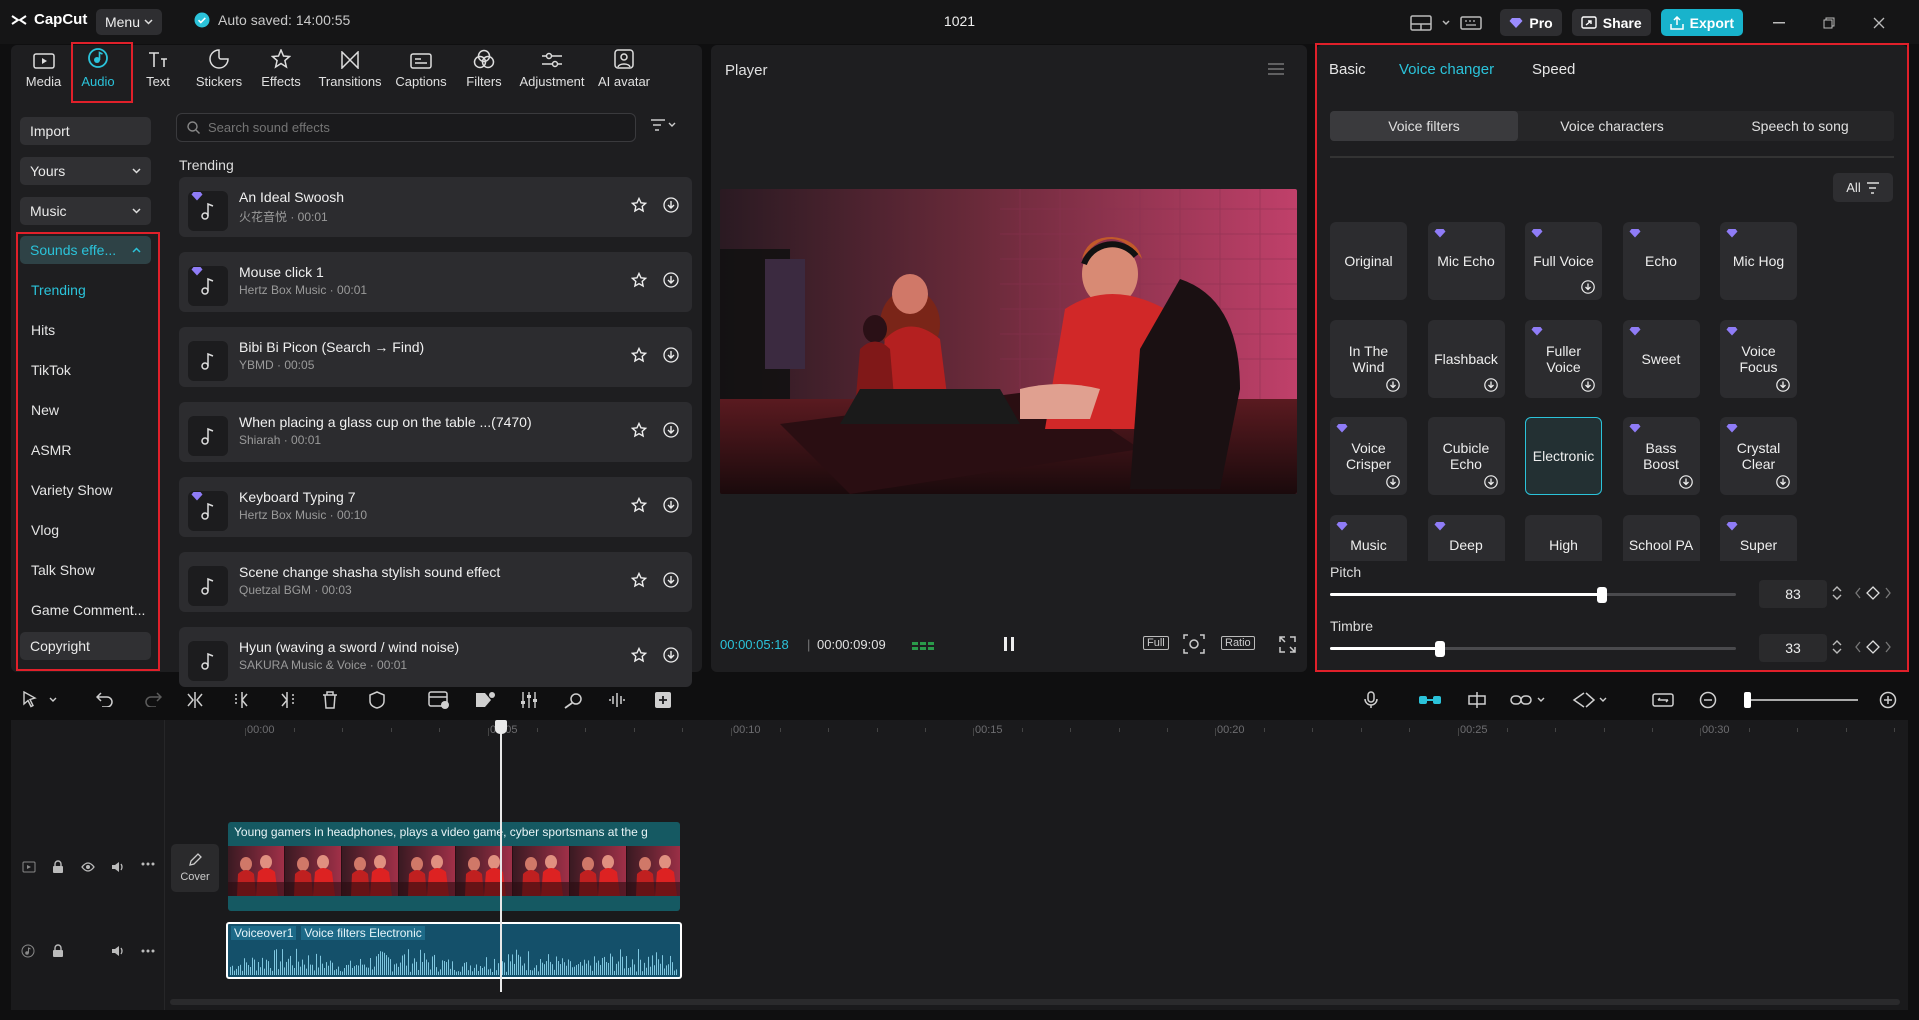 Image resolution: width=1919 pixels, height=1020 pixels. What do you see at coordinates (1879, 23) in the screenshot?
I see `close-button` at bounding box center [1879, 23].